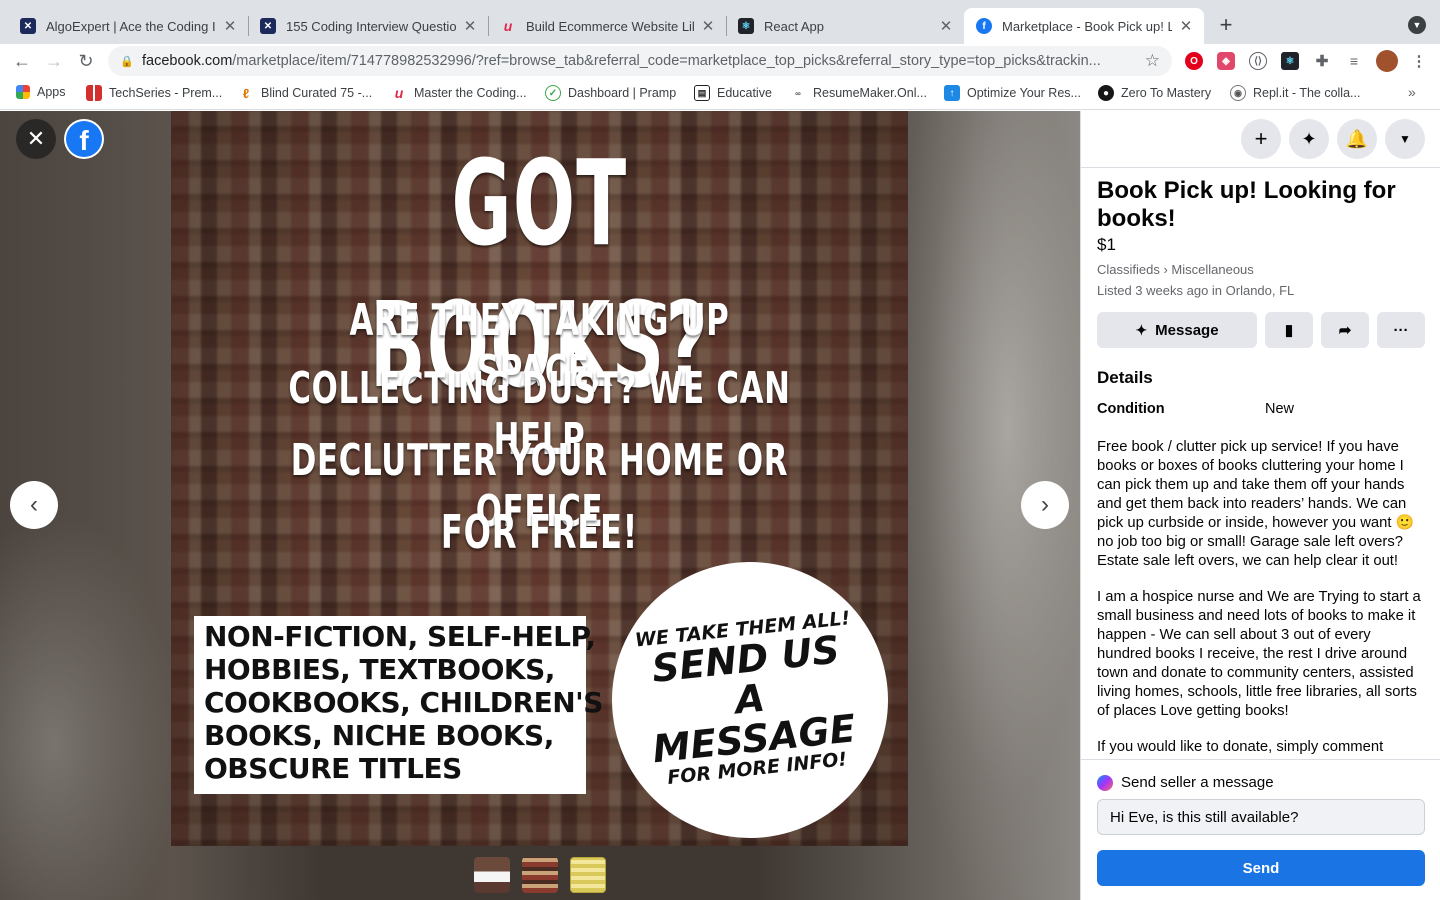  Describe the element at coordinates (610, 93) in the screenshot. I see `bookmark-pramp: ✓ Dashboard | Pramp` at that location.